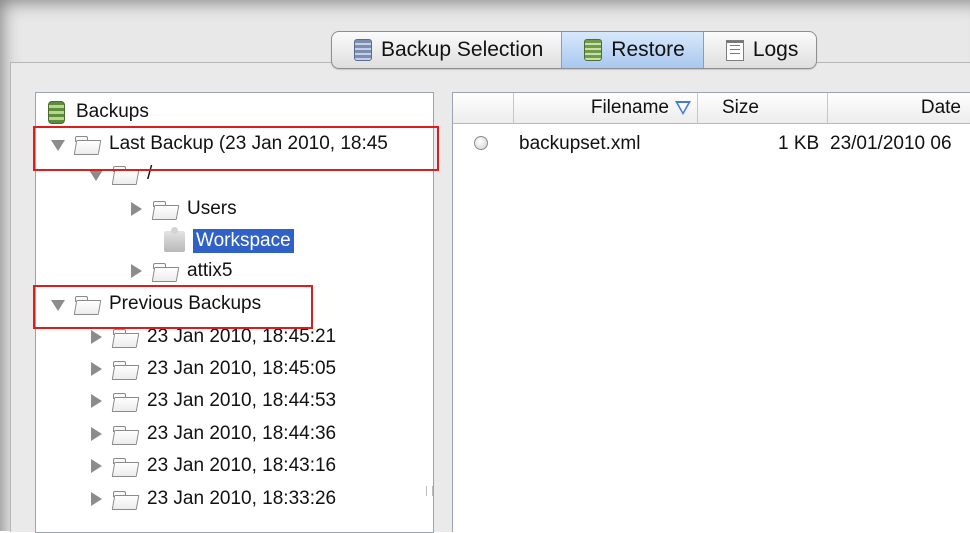  Describe the element at coordinates (740, 107) in the screenshot. I see `column-label: Size` at that location.